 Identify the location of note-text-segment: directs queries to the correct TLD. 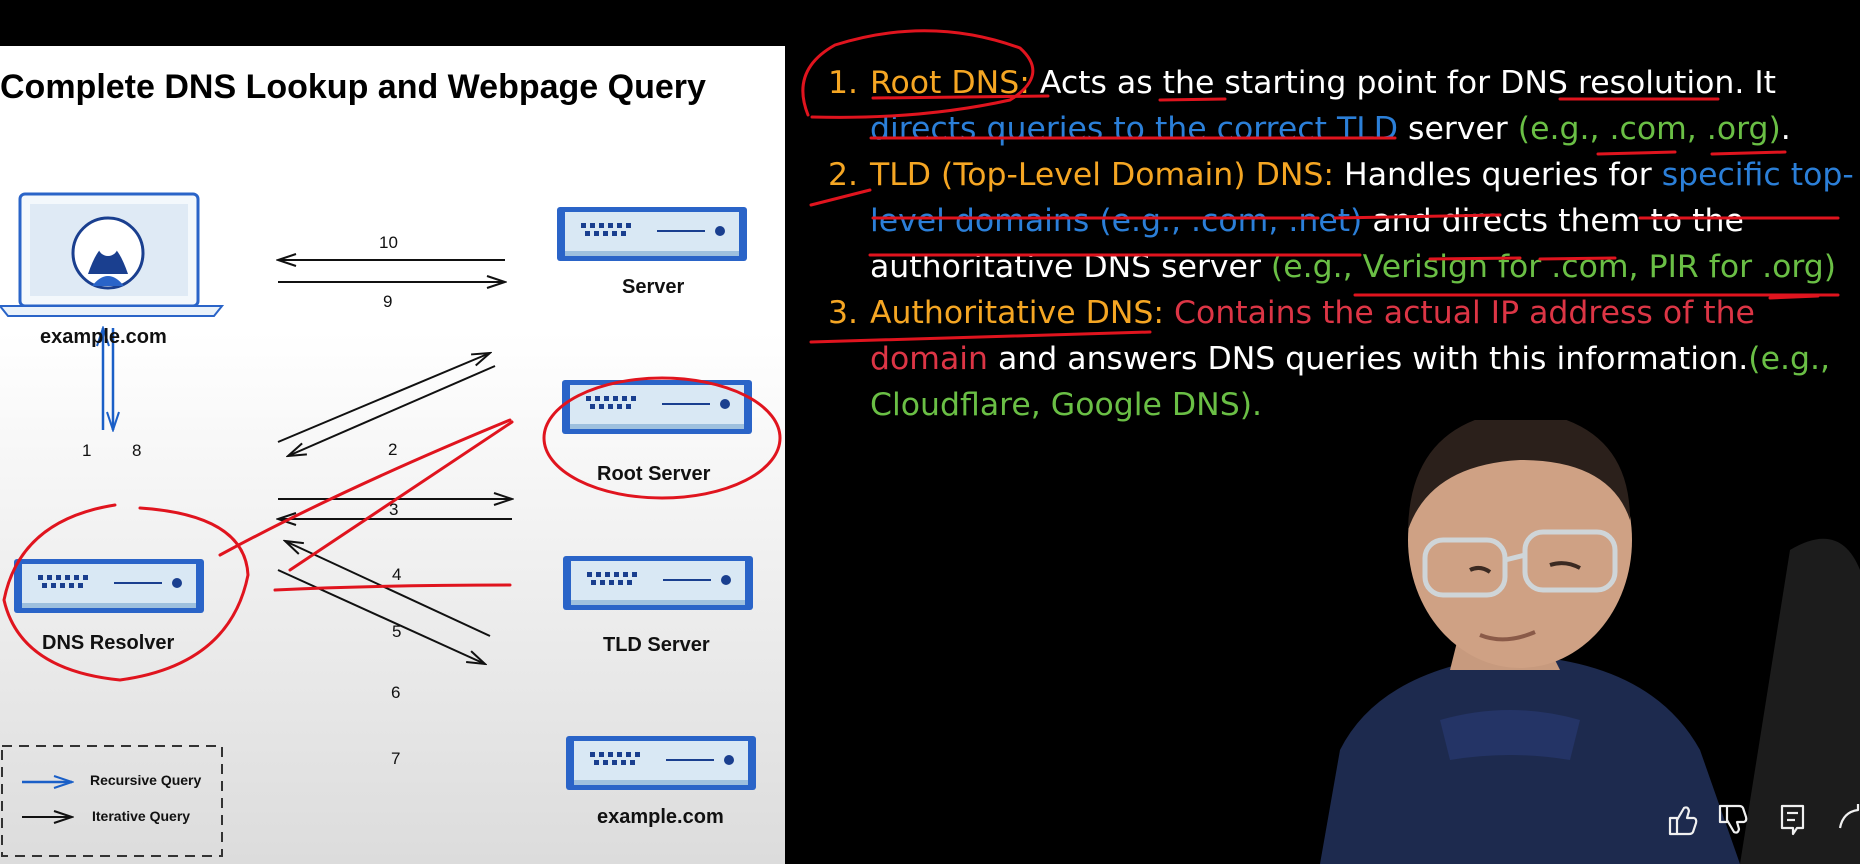
(1134, 129).